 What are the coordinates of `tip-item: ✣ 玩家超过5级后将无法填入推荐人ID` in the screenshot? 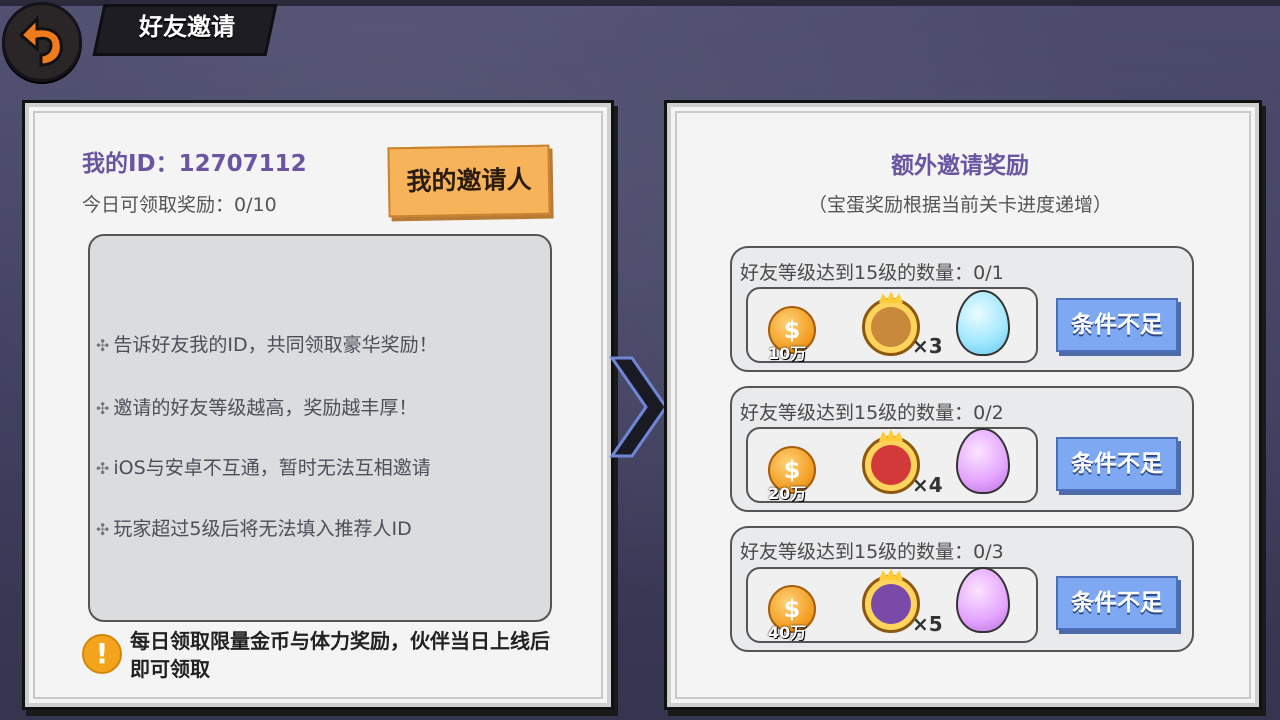 It's located at (254, 529).